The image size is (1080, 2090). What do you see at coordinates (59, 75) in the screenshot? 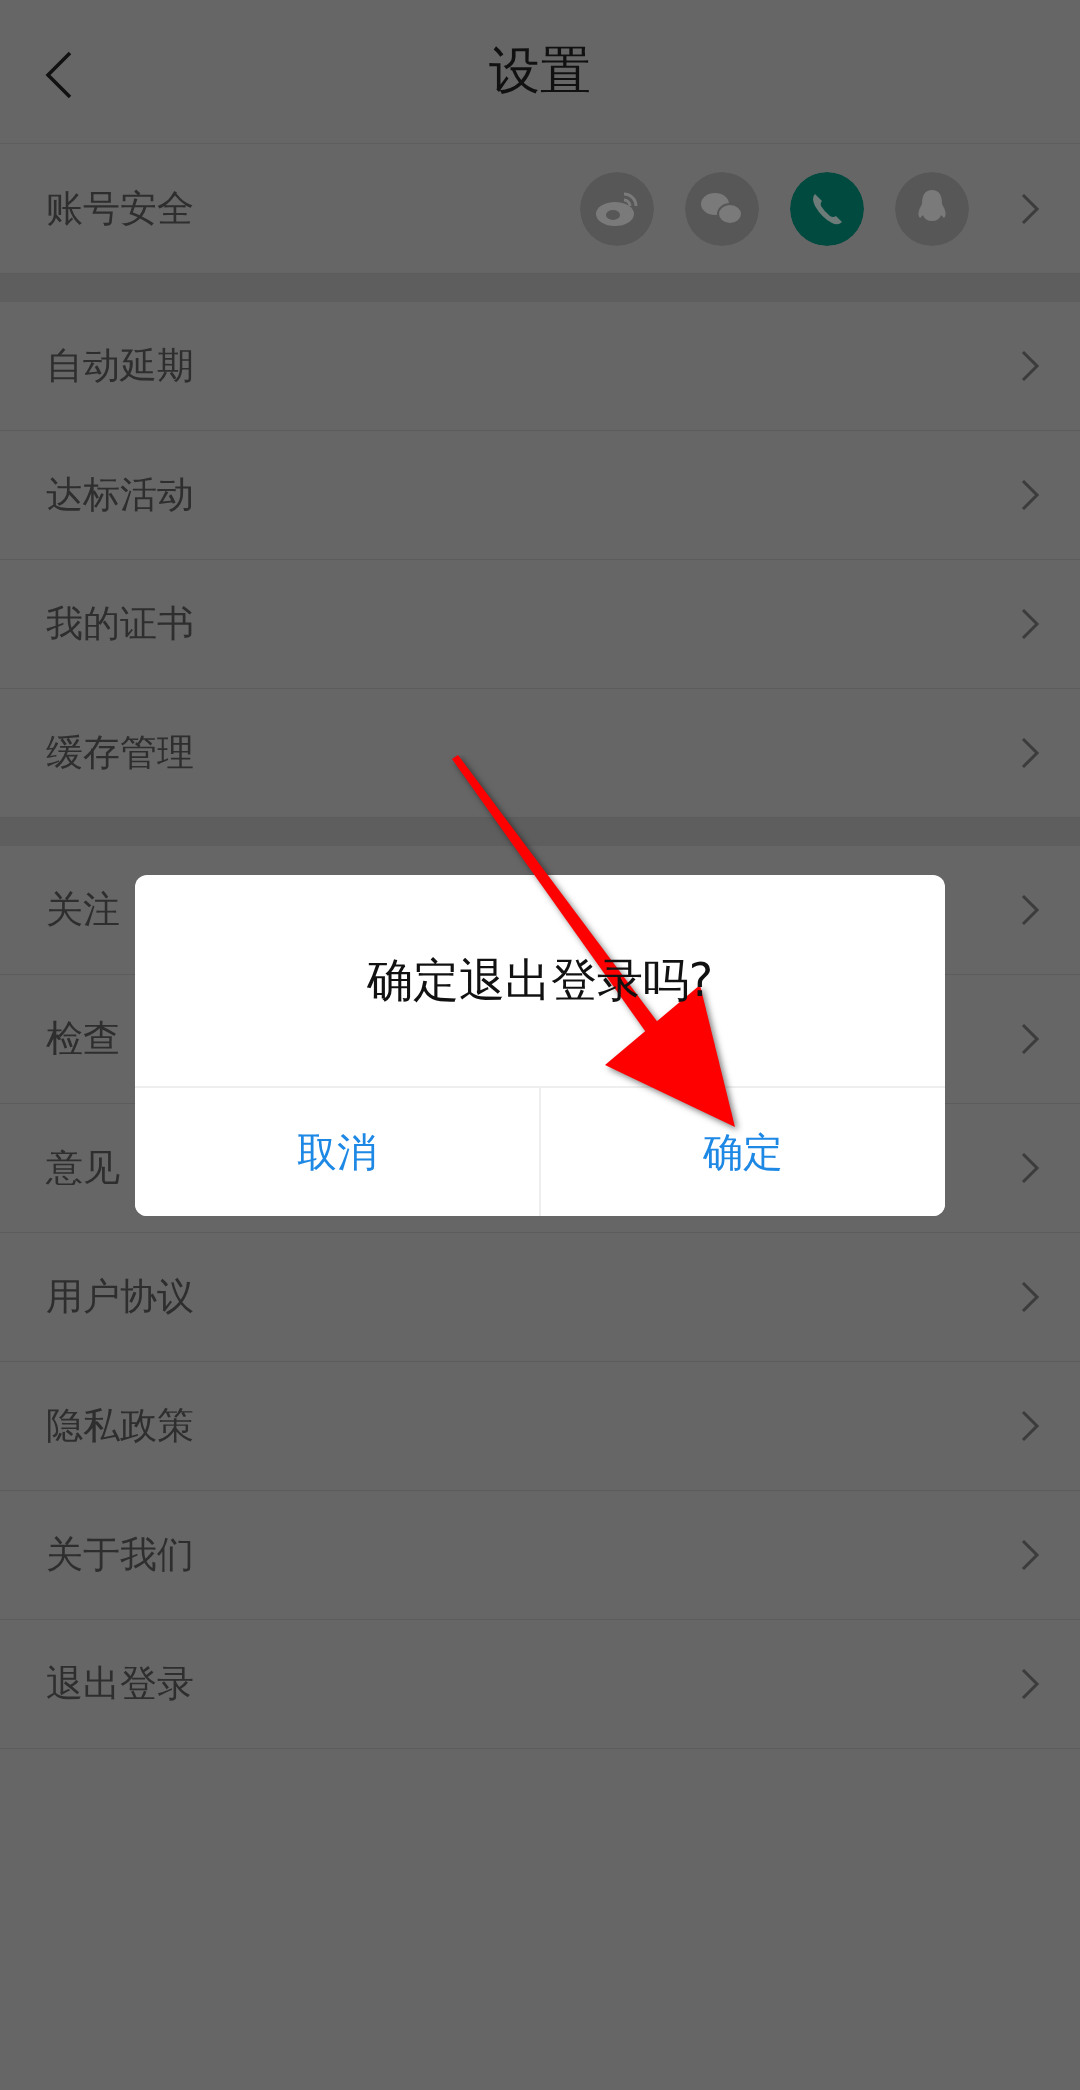
I see `back-icon` at bounding box center [59, 75].